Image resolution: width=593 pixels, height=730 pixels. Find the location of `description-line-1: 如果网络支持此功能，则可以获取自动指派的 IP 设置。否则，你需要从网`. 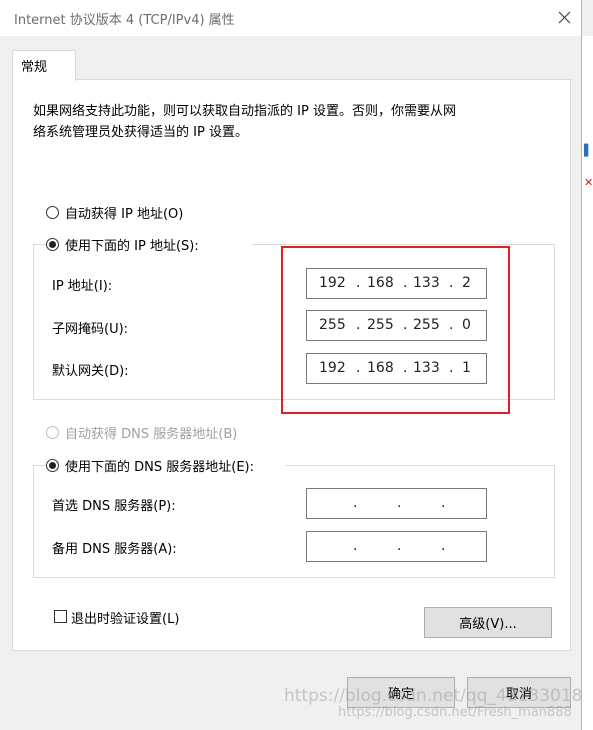

description-line-1: 如果网络支持此功能，则可以获取自动指派的 IP 设置。否则，你需要从网 is located at coordinates (244, 111).